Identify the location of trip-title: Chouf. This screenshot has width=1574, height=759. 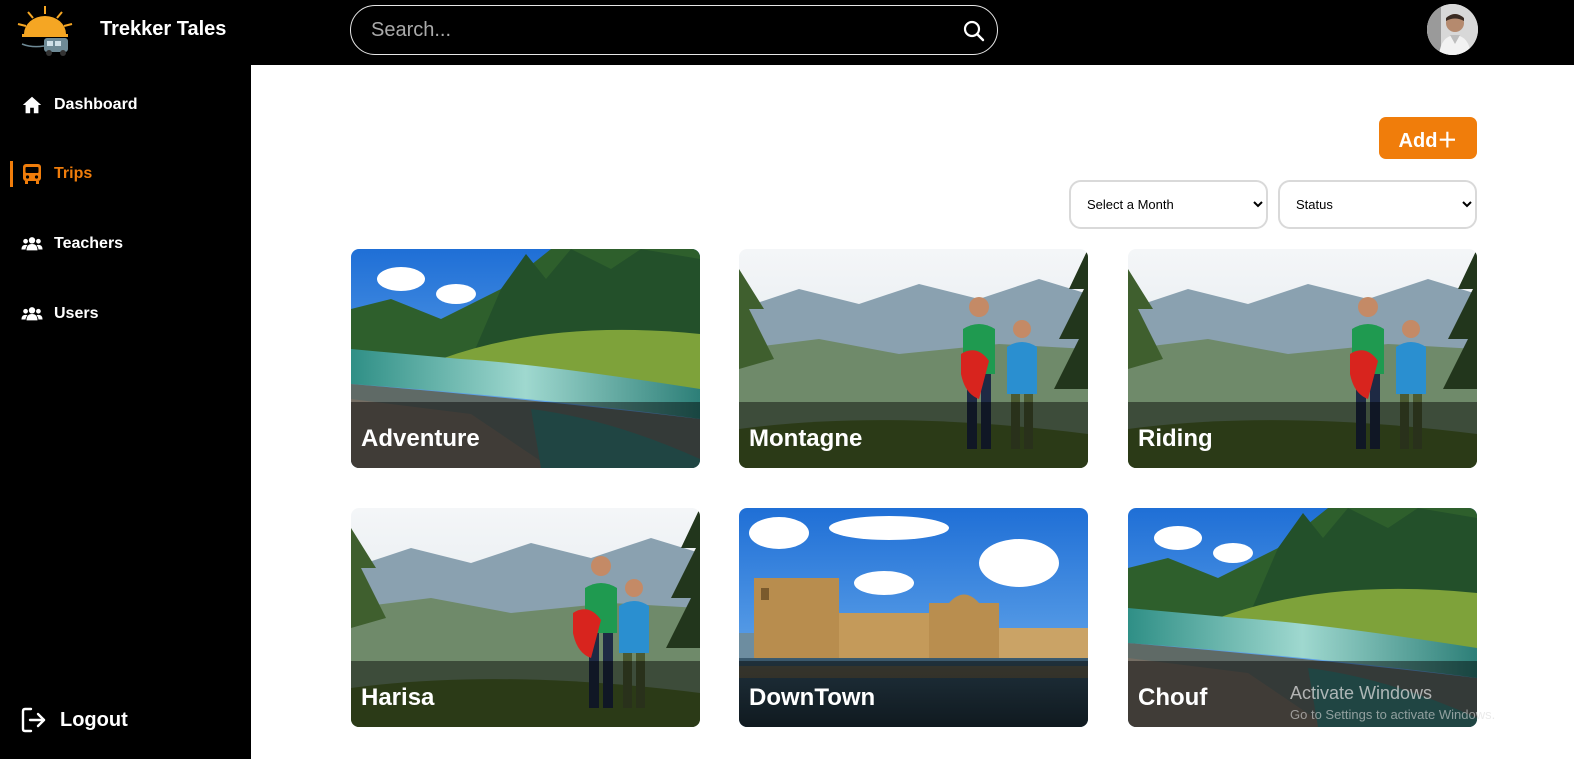
(1173, 697).